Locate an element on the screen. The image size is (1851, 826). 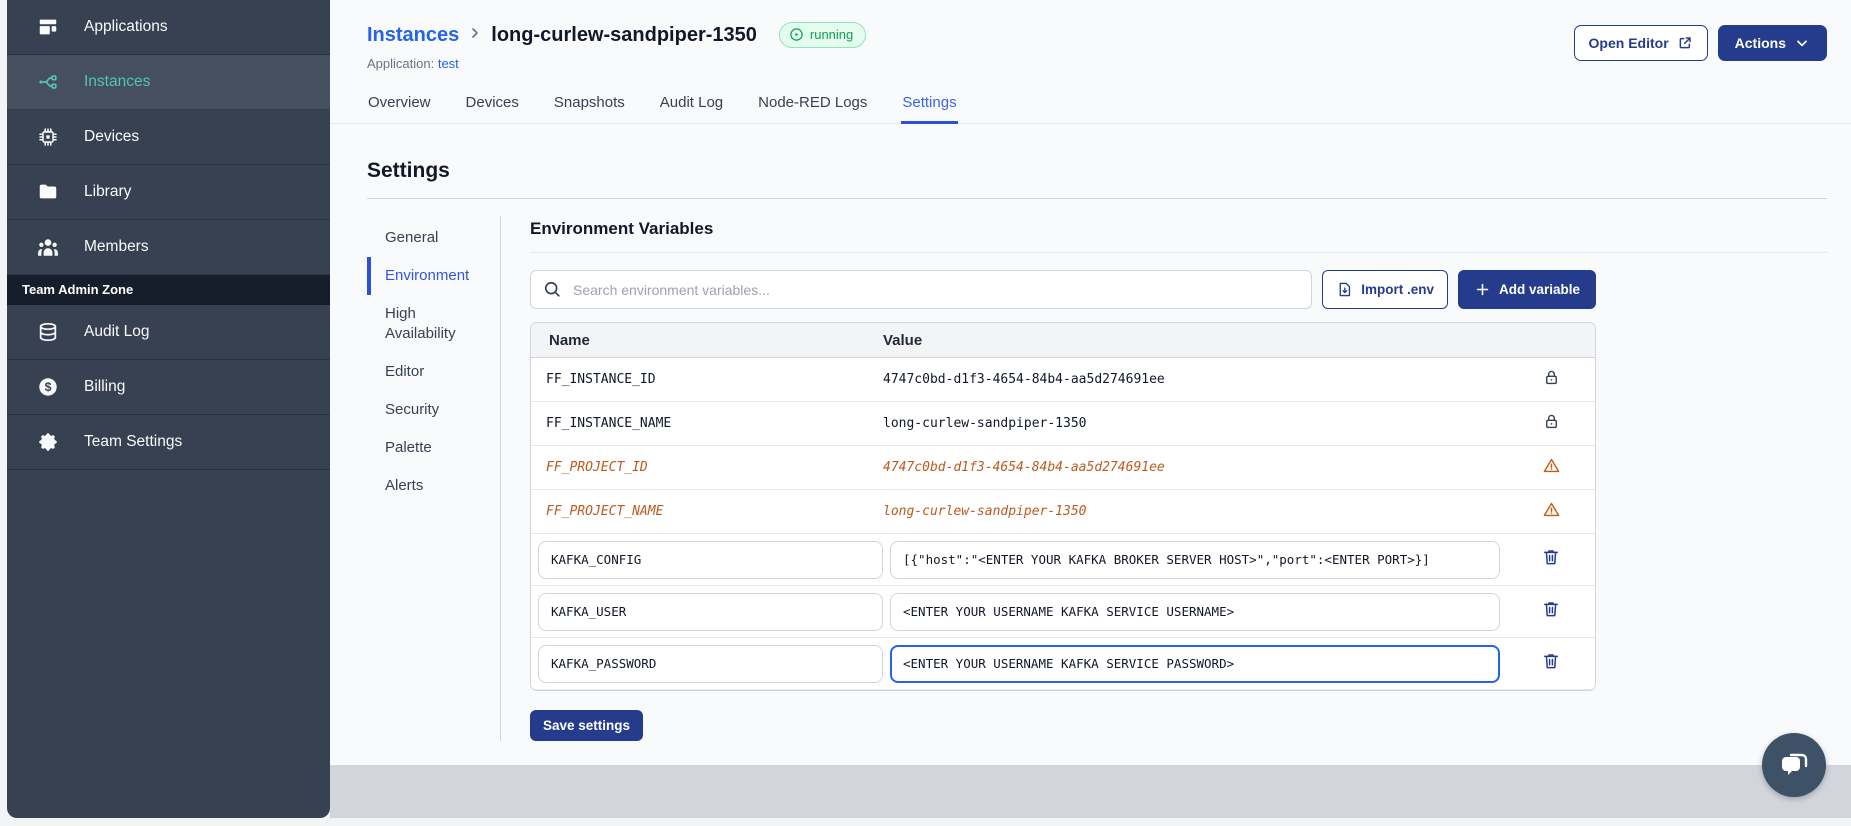
add-variable-button: Add variable is located at coordinates (1526, 289).